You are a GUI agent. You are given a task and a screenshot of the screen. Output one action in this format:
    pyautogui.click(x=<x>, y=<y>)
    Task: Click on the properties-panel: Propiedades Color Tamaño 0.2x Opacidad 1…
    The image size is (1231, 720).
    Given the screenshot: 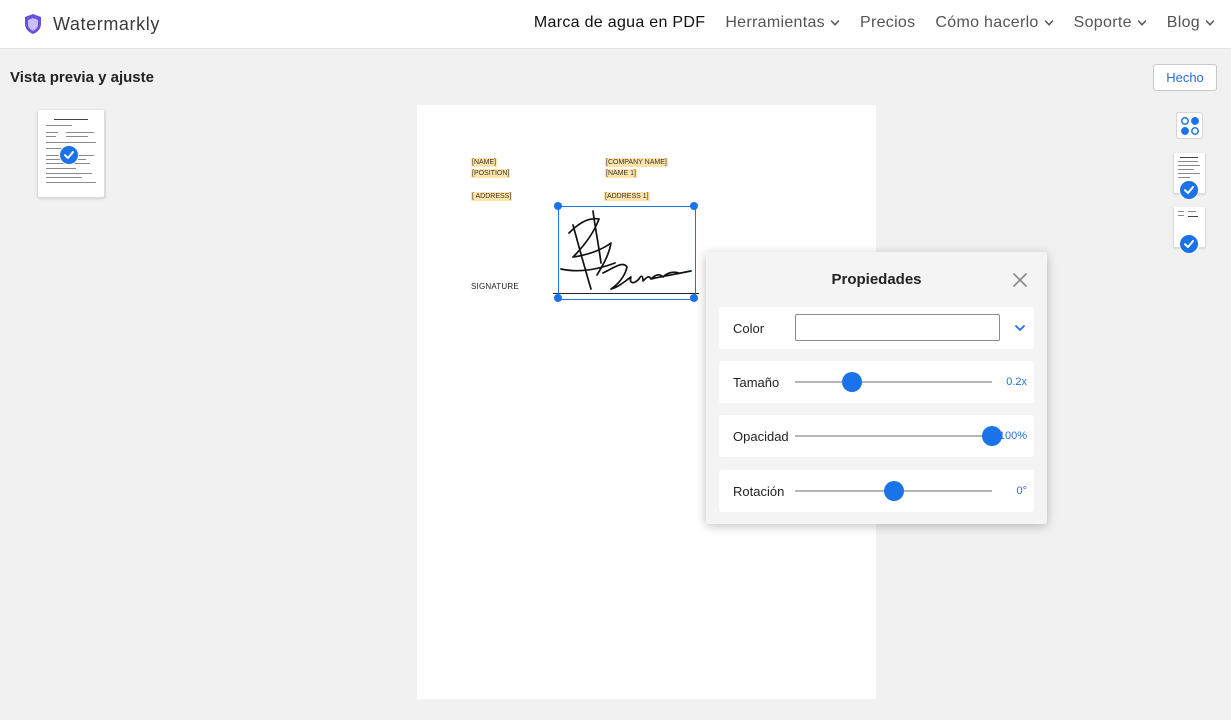 What is the action you would take?
    pyautogui.click(x=876, y=388)
    